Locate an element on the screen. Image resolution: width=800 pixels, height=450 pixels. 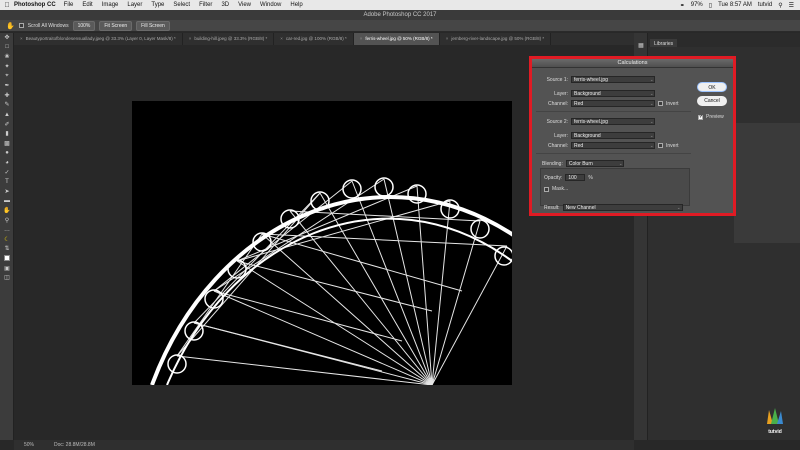
panel-icon-libraries: ▦ is located at coordinates (641, 46).